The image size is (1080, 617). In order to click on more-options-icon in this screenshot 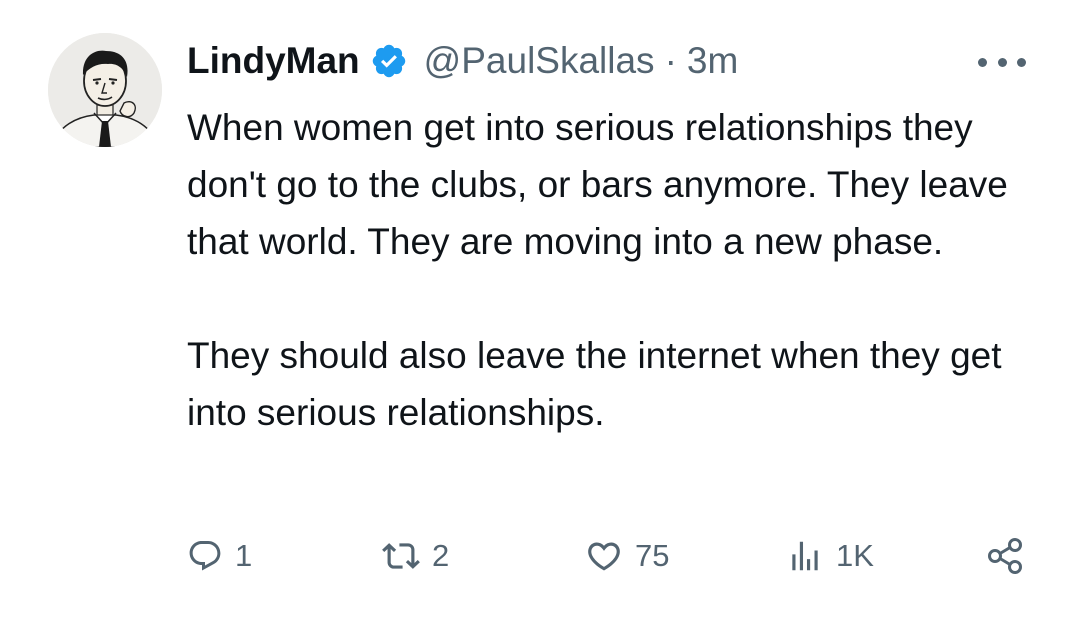, I will do `click(1002, 62)`.